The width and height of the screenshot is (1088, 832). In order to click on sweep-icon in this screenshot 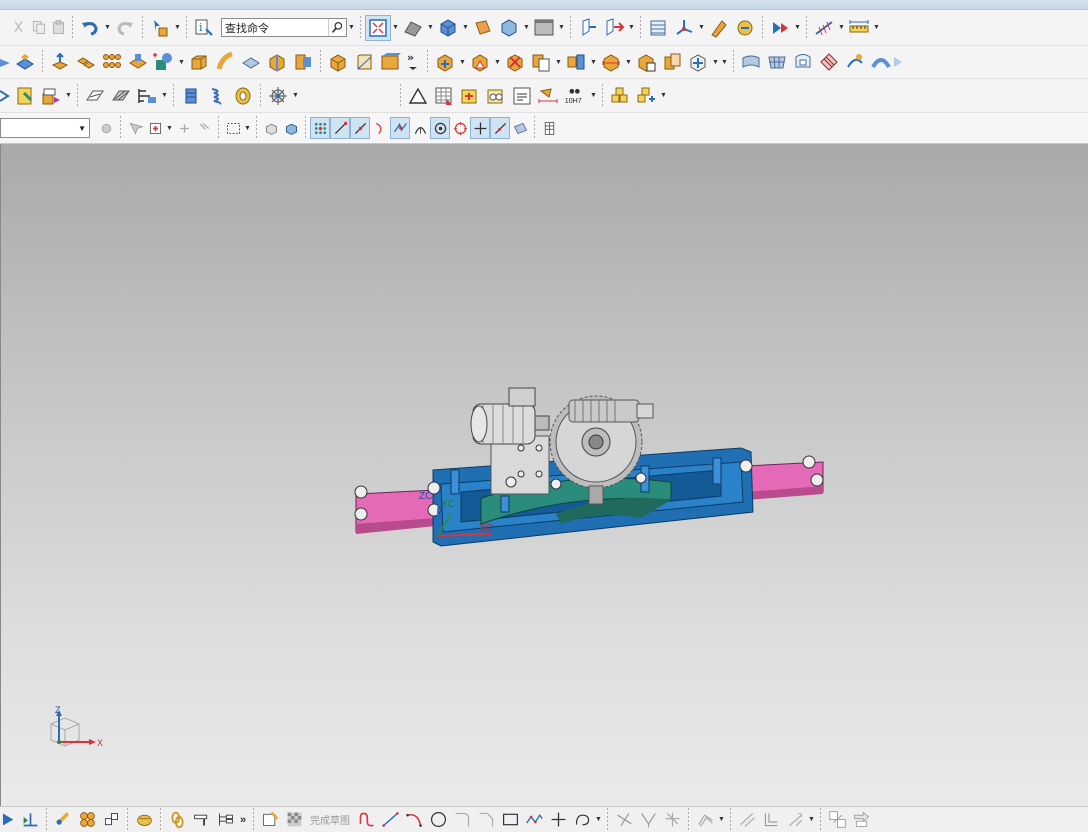, I will do `click(225, 62)`.